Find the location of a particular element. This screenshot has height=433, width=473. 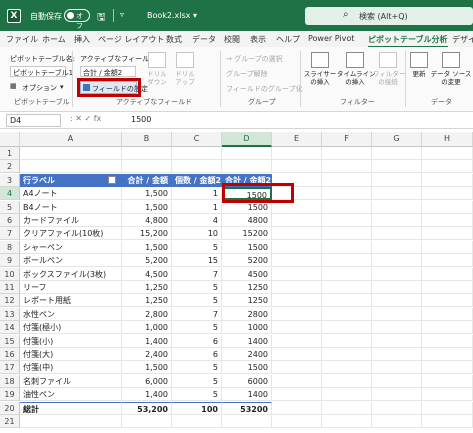

column-header-a: A is located at coordinates (71, 139).